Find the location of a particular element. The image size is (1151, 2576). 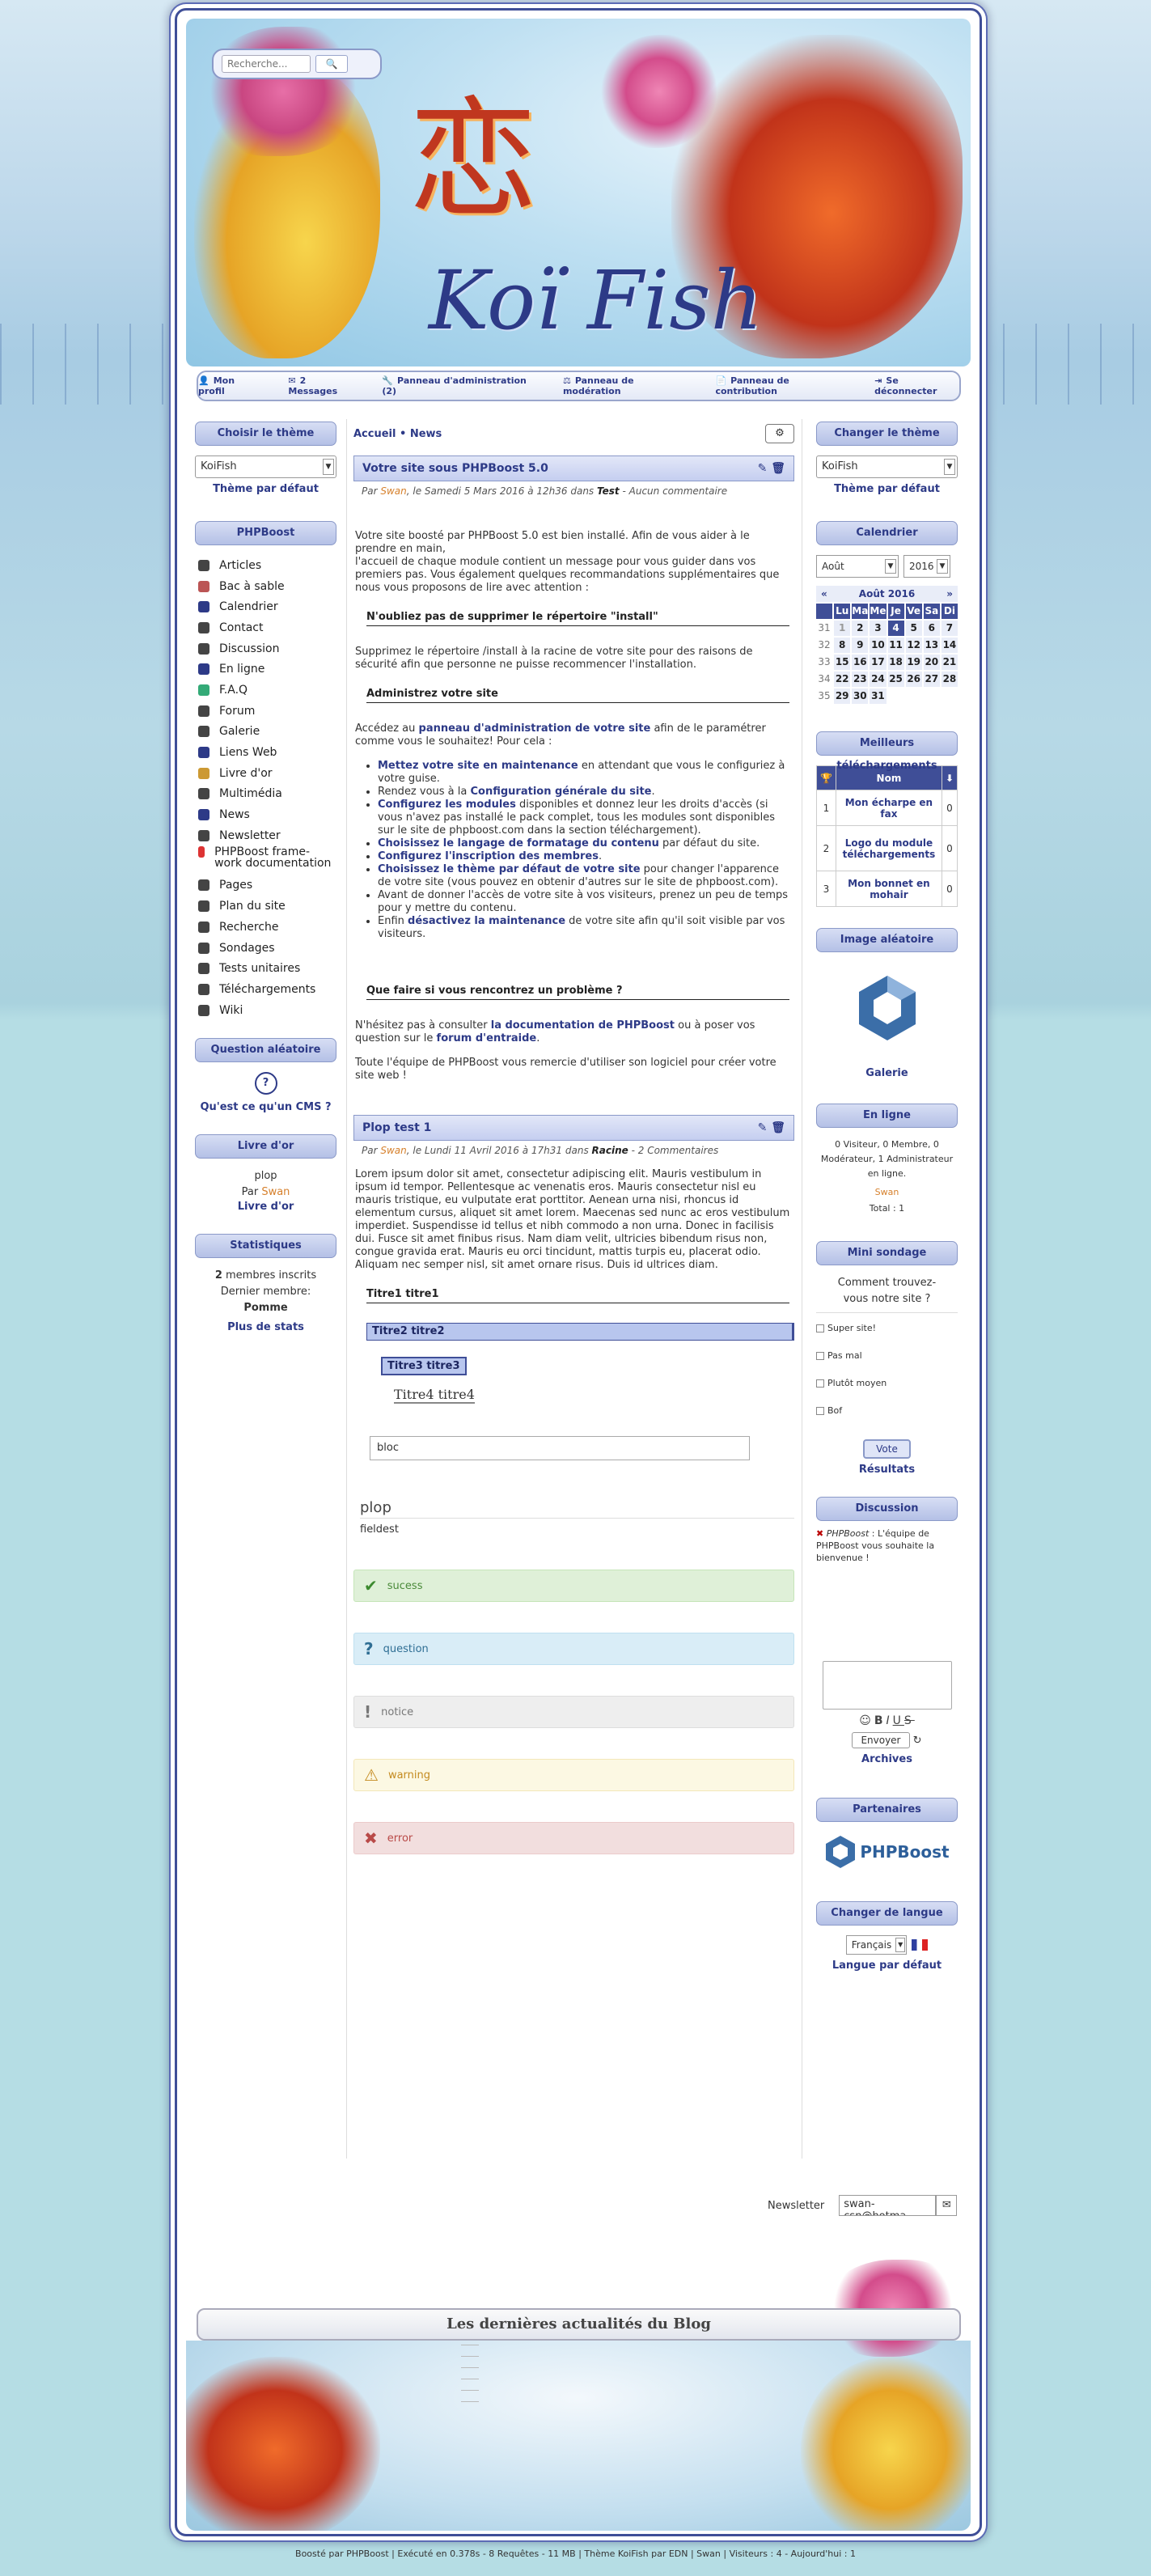

gear-button: ⚙ is located at coordinates (779, 433).